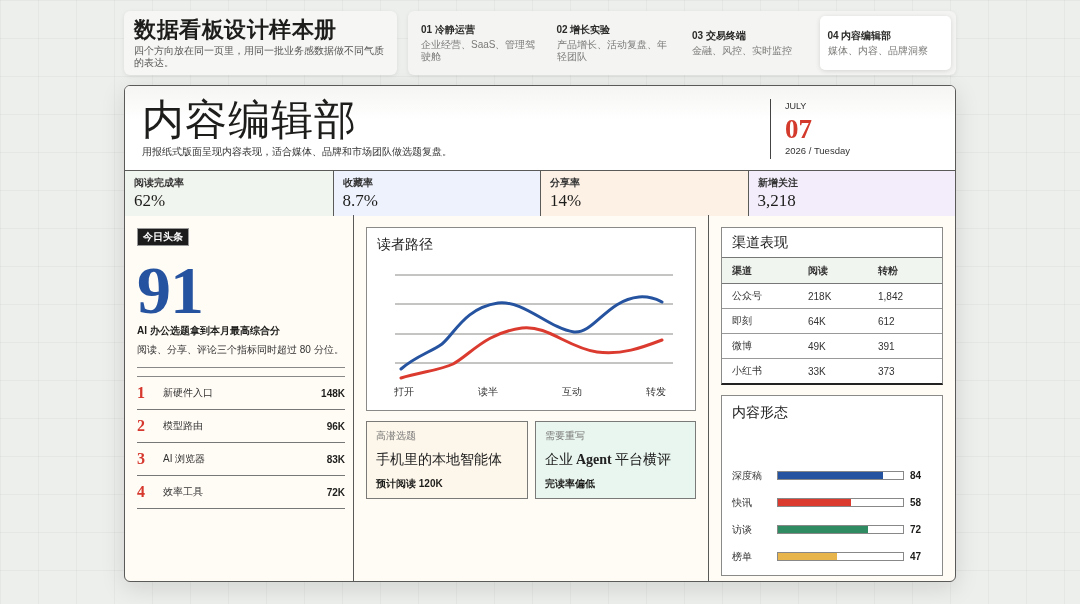 This screenshot has height=604, width=1080. What do you see at coordinates (141, 393) in the screenshot?
I see `rank-number: 1` at bounding box center [141, 393].